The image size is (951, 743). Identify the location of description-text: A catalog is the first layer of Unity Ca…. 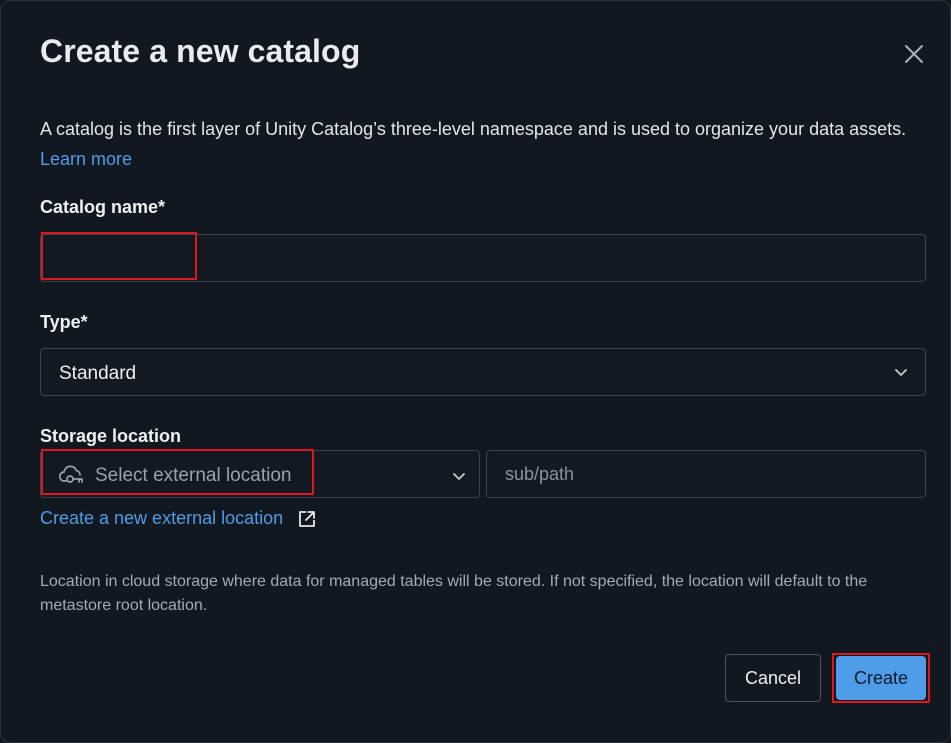
(473, 129).